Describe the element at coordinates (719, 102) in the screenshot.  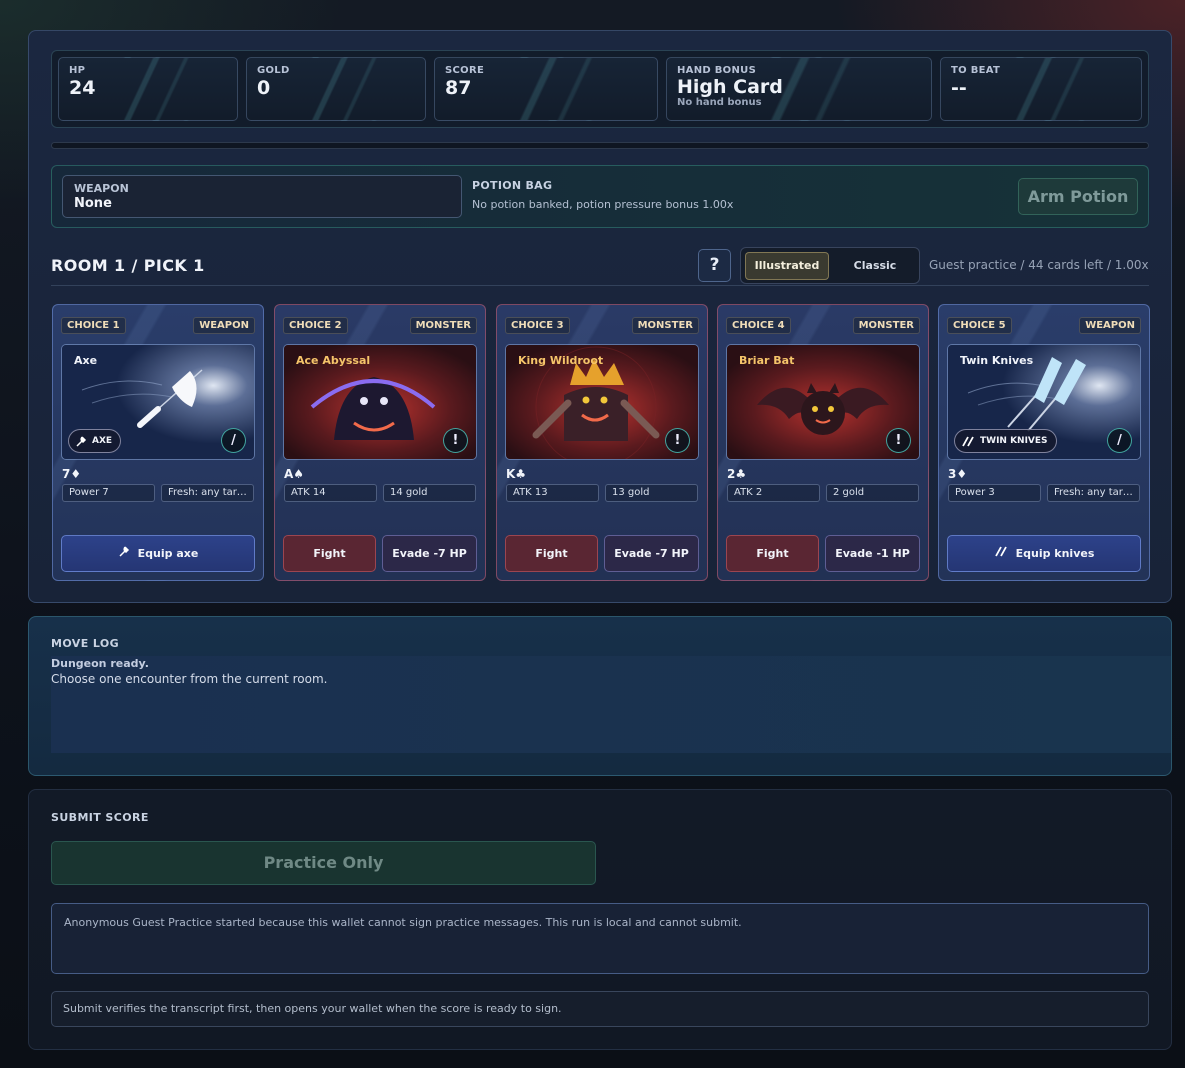
I see `stat-sub: No hand bonus` at that location.